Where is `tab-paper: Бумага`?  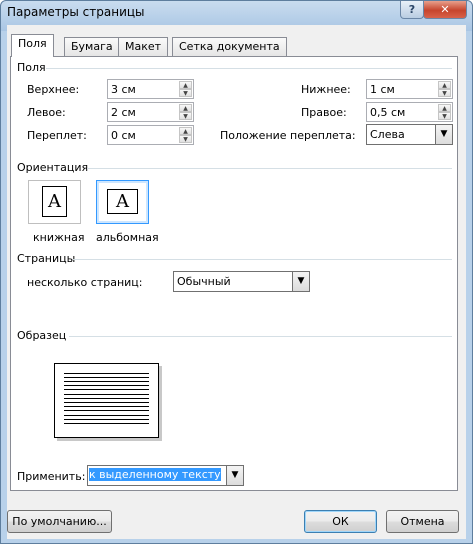
tab-paper: Бумага is located at coordinates (92, 46).